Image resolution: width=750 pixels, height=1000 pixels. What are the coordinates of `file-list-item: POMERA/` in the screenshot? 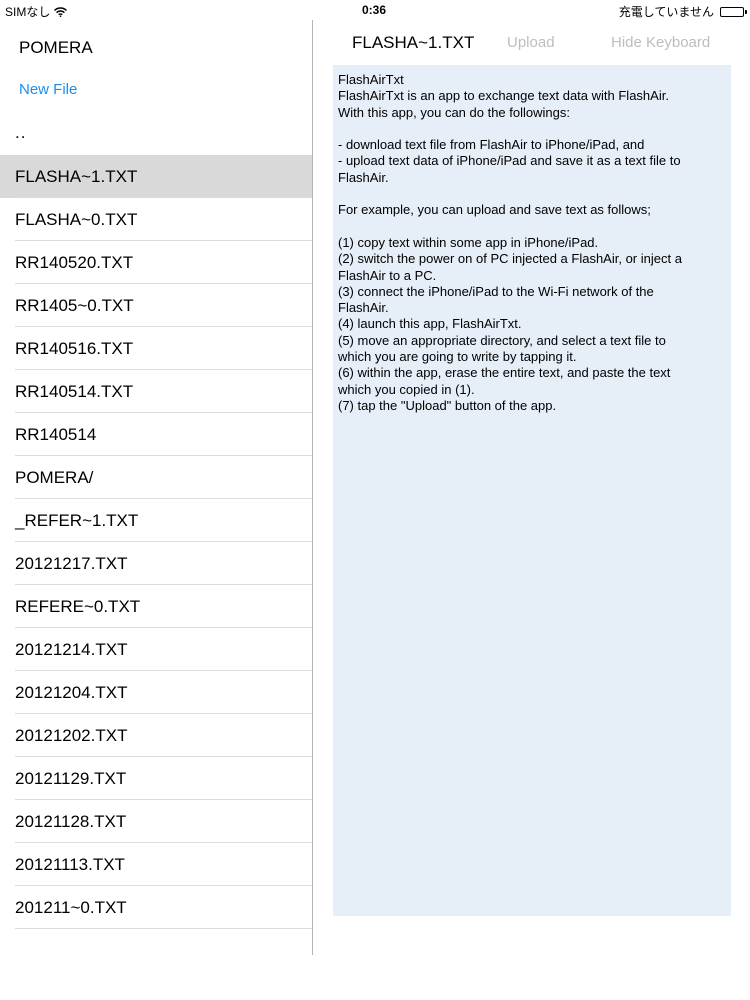 It's located at (156, 477).